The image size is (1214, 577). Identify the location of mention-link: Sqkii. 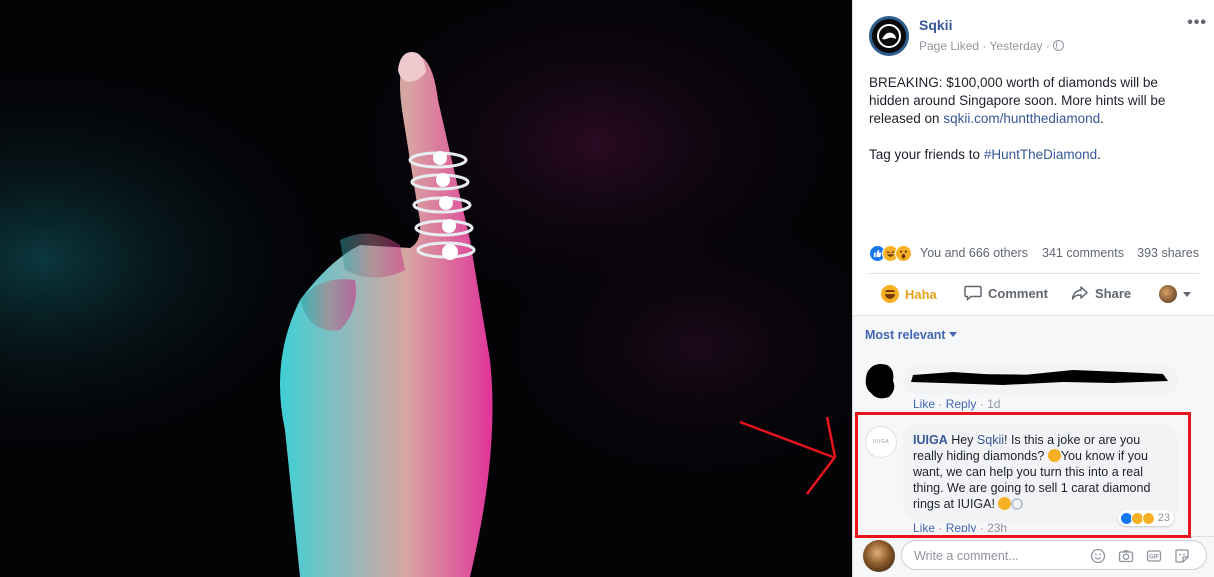
(990, 440).